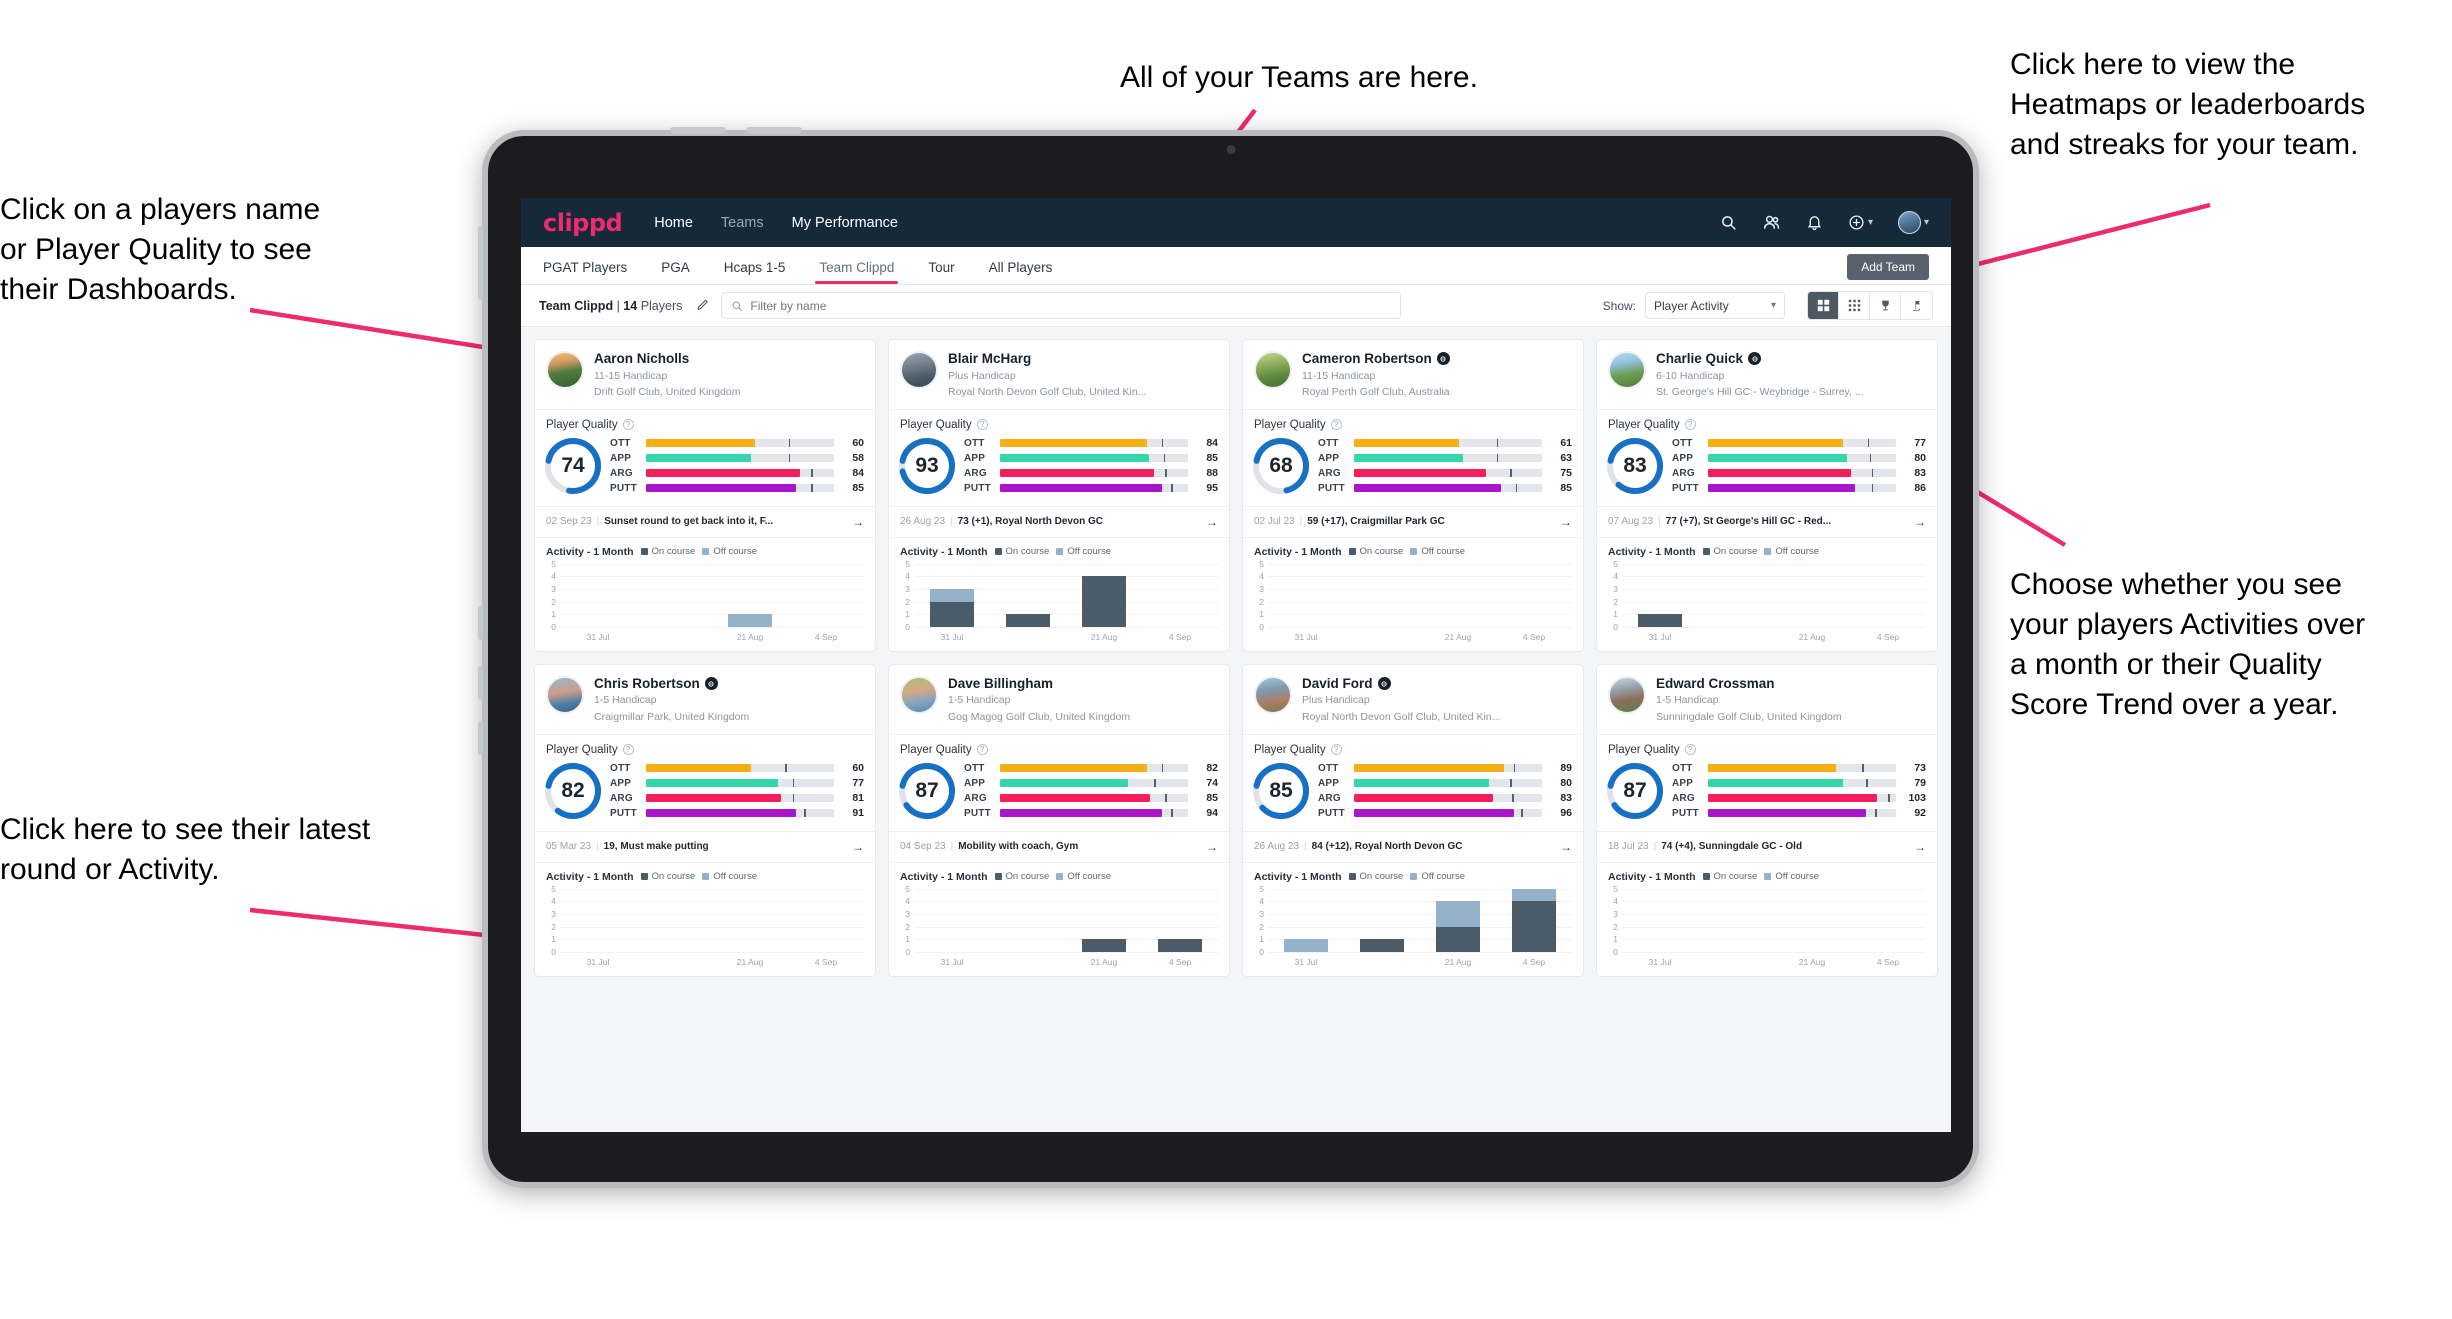 This screenshot has height=1319, width=2452. What do you see at coordinates (1791, 684) in the screenshot?
I see `player-name: Edward Crossman` at bounding box center [1791, 684].